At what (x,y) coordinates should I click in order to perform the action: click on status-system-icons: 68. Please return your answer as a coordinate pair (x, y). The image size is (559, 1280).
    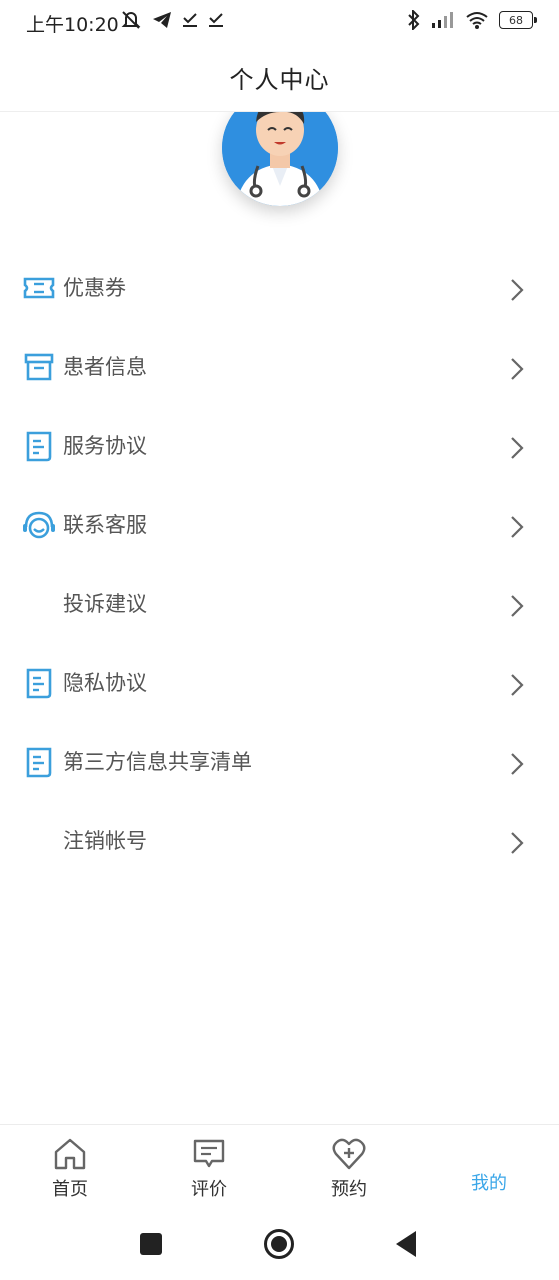
    Looking at the image, I should click on (472, 20).